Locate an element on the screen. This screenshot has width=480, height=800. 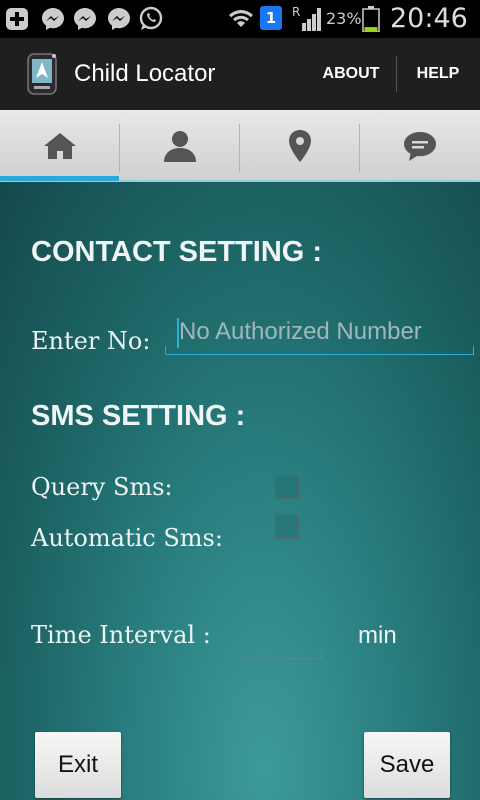
location-pin-icon is located at coordinates (299, 146).